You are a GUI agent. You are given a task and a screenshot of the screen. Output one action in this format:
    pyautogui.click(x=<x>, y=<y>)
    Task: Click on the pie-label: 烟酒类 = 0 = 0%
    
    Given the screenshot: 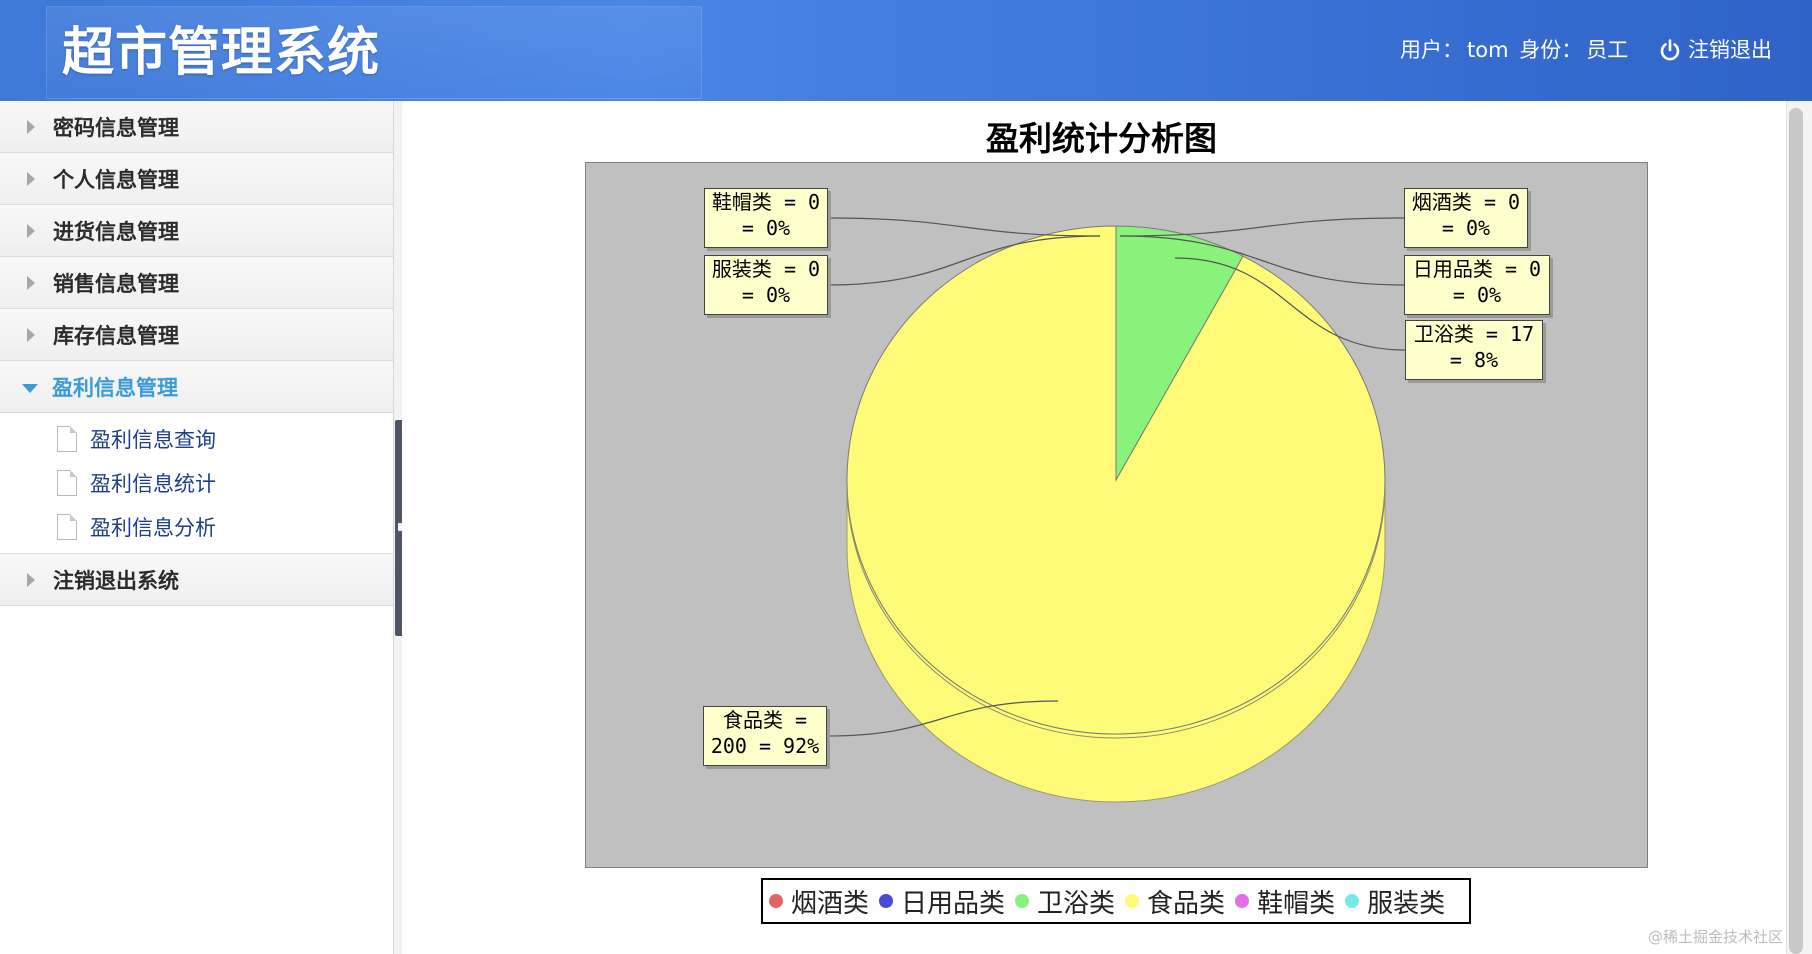 What is the action you would take?
    pyautogui.click(x=1466, y=218)
    